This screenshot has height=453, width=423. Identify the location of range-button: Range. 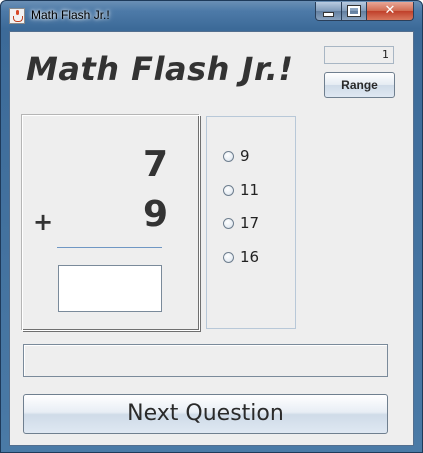
(359, 85).